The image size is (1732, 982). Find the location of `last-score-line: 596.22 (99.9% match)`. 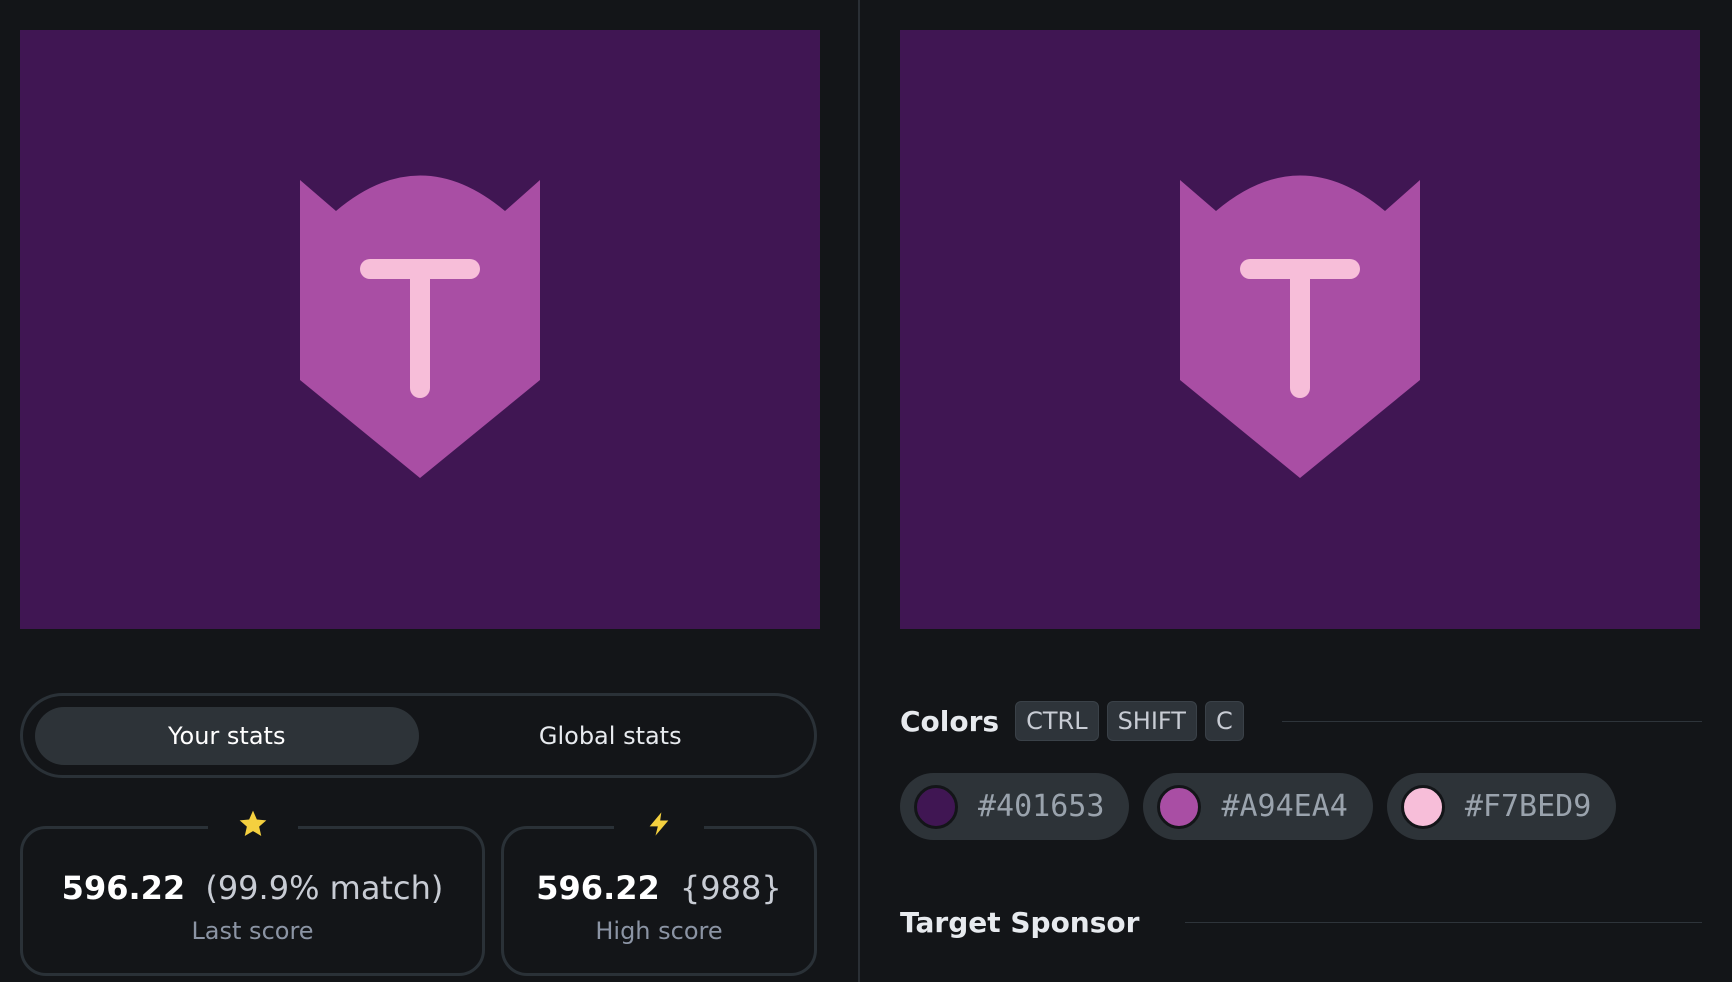

last-score-line: 596.22 (99.9% match) is located at coordinates (252, 888).